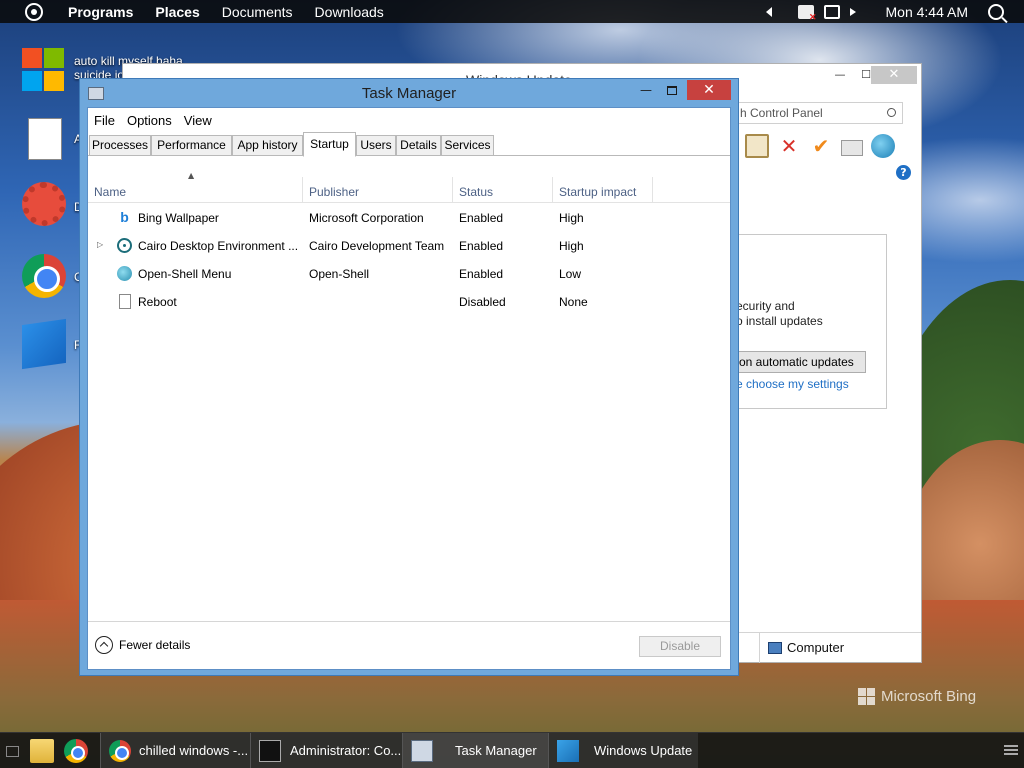 The height and width of the screenshot is (768, 1024). What do you see at coordinates (191, 145) in the screenshot?
I see `tab-performance: Performance` at bounding box center [191, 145].